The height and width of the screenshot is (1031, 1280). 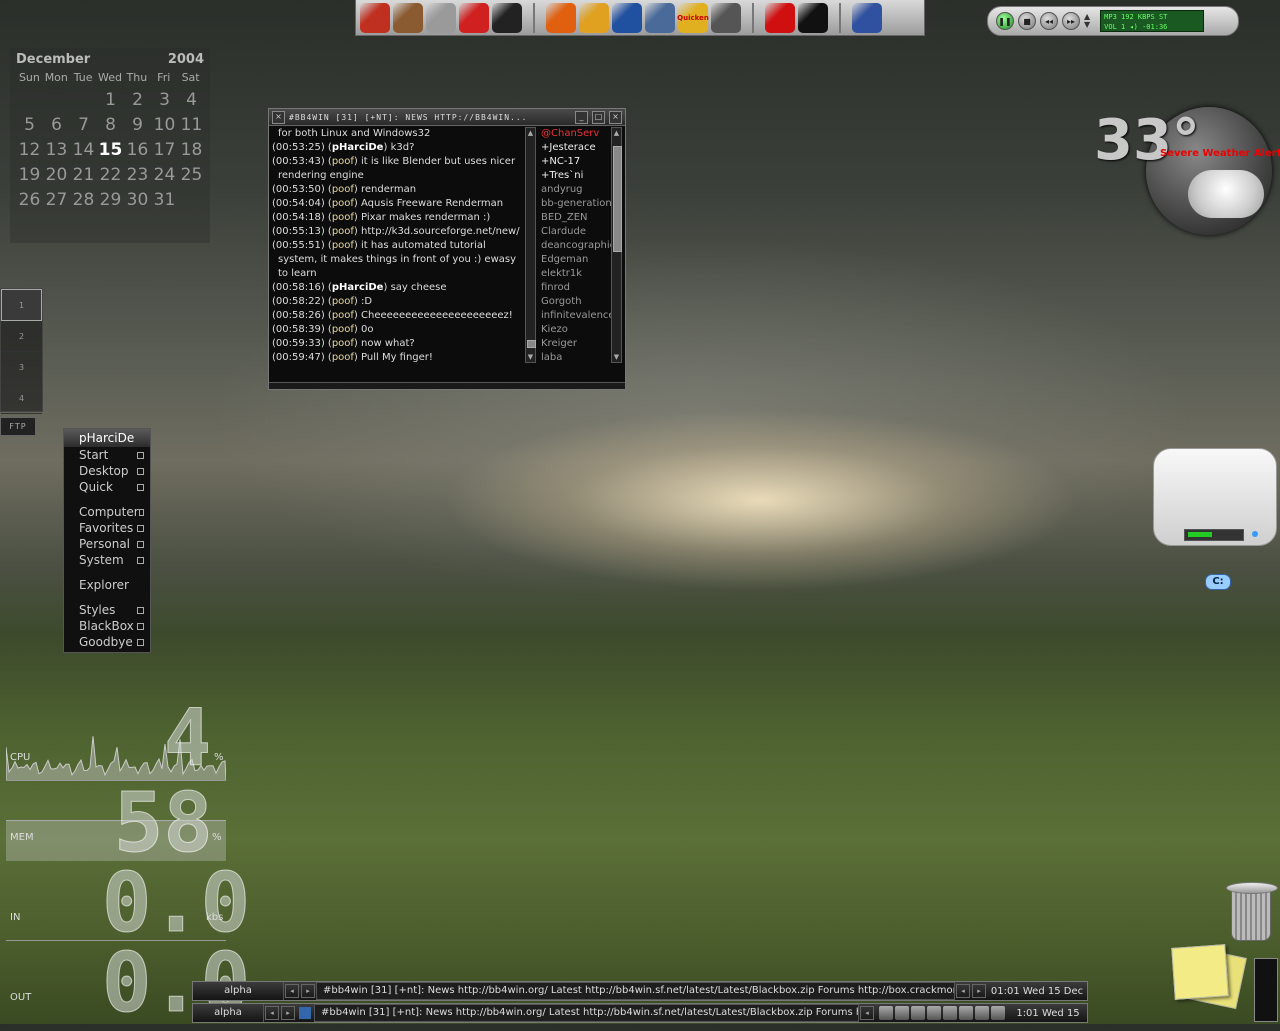 I want to click on drive-icon, so click(x=1215, y=497).